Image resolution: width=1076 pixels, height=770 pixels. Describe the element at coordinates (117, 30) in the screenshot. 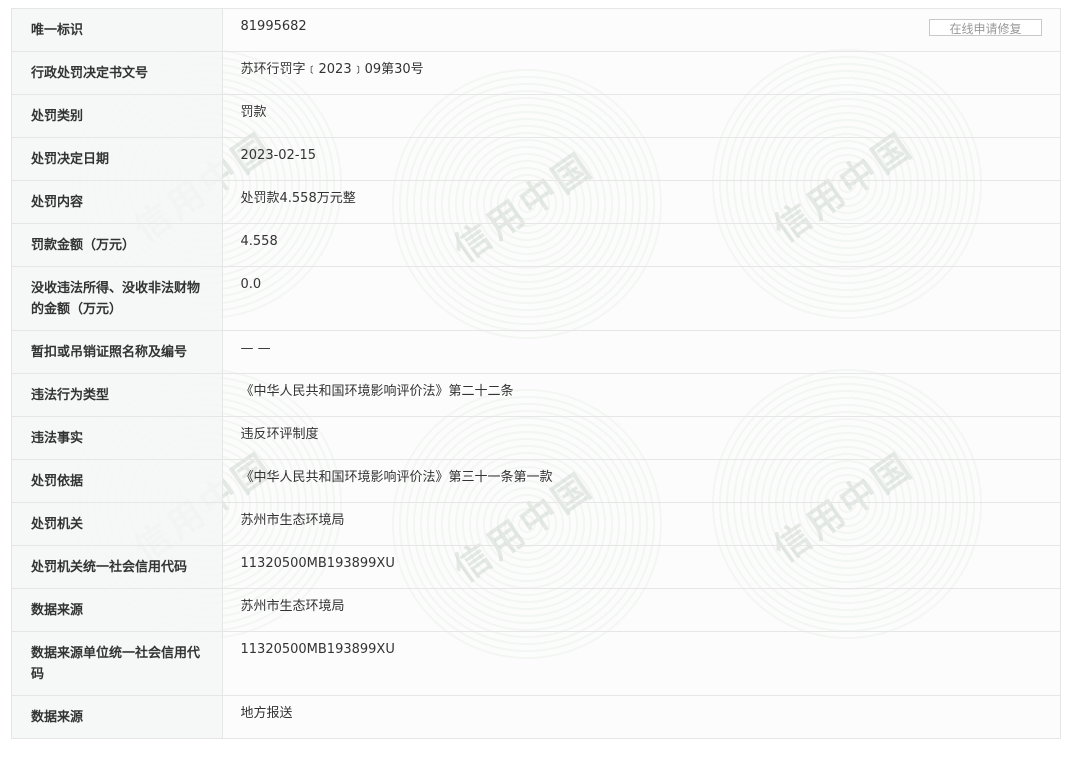

I see `row-label: 唯一标识` at that location.